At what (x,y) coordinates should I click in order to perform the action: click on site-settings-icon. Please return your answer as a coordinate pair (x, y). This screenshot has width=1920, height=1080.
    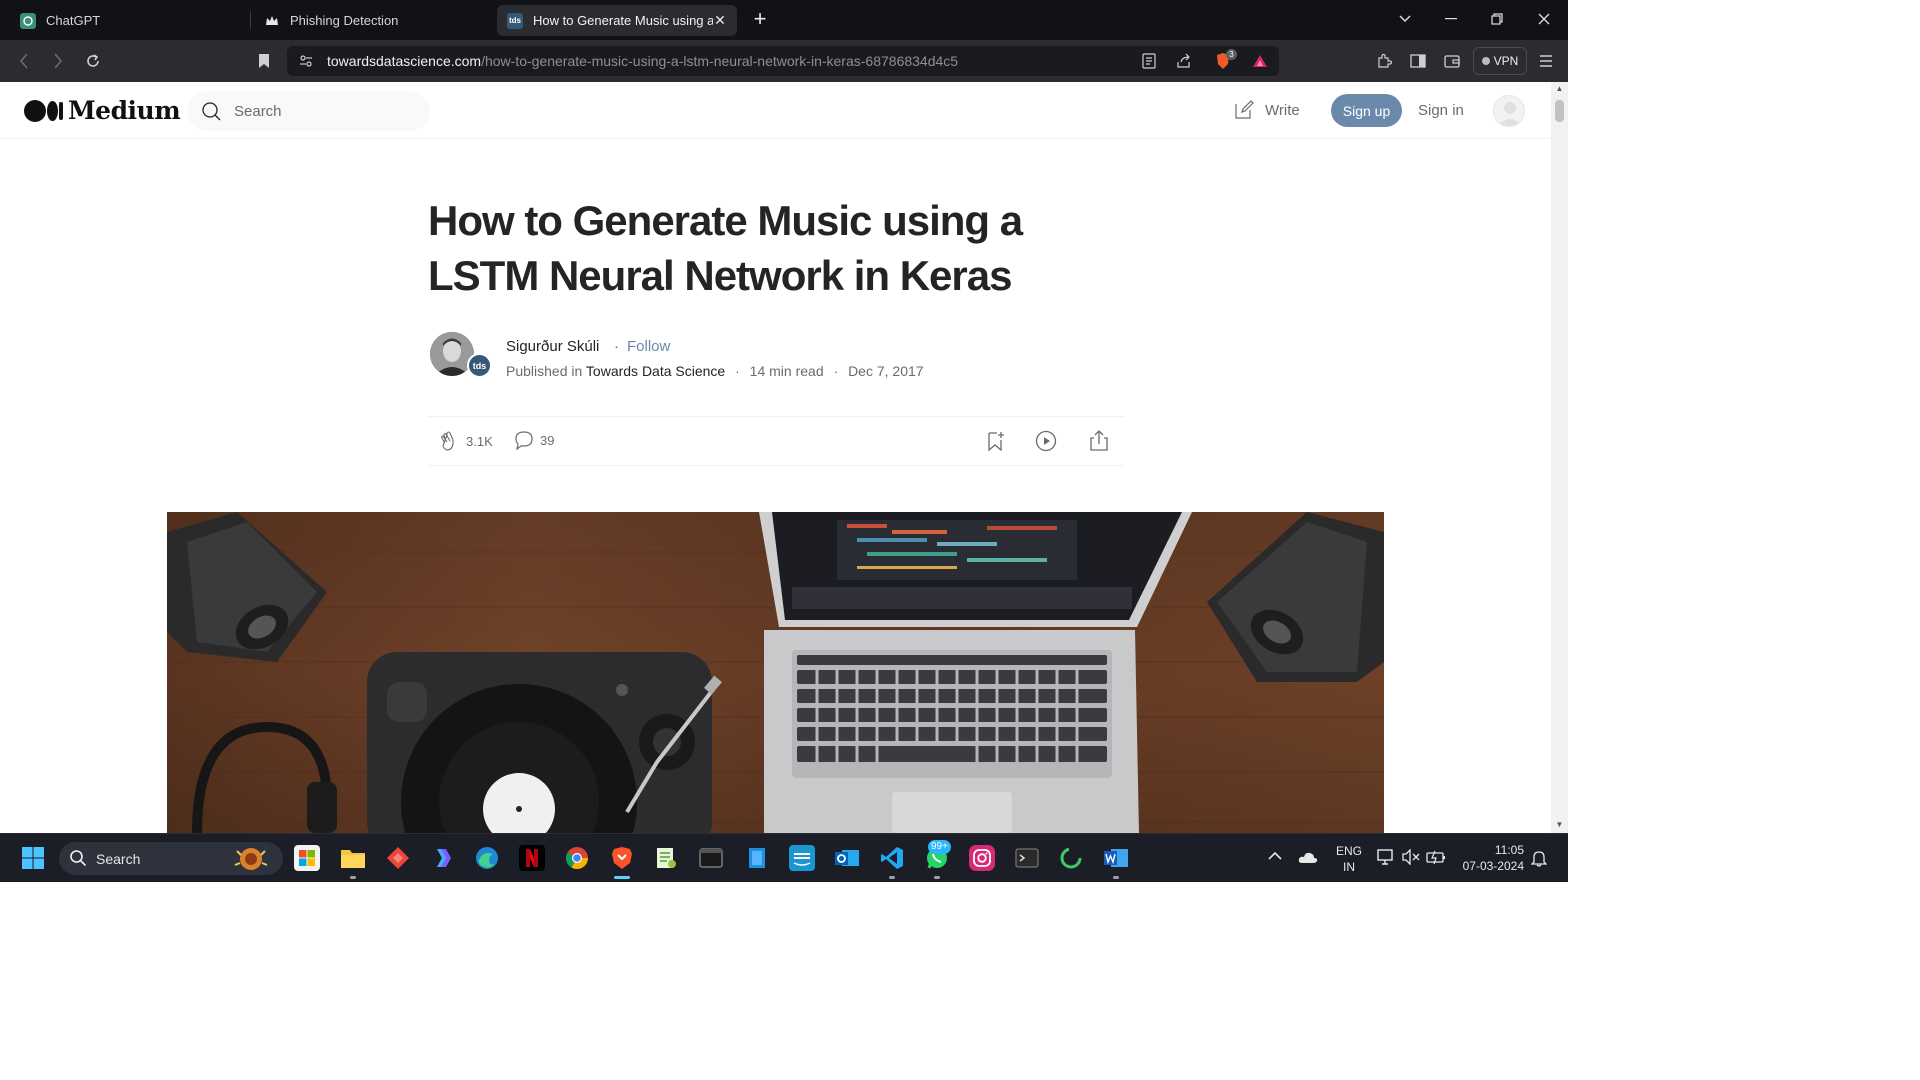
    Looking at the image, I should click on (306, 61).